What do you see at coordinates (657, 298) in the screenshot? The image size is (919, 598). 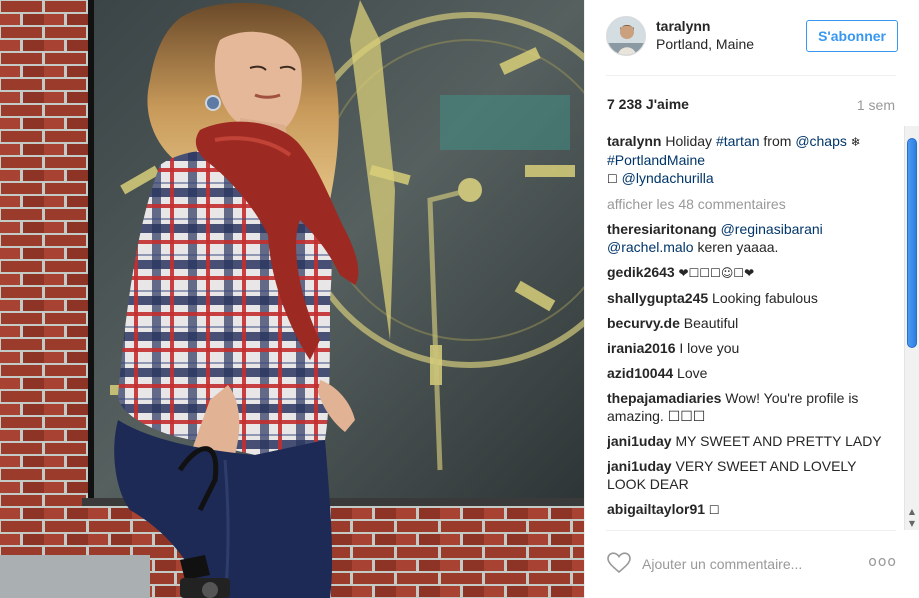 I see `comment-username: shallygupta245` at bounding box center [657, 298].